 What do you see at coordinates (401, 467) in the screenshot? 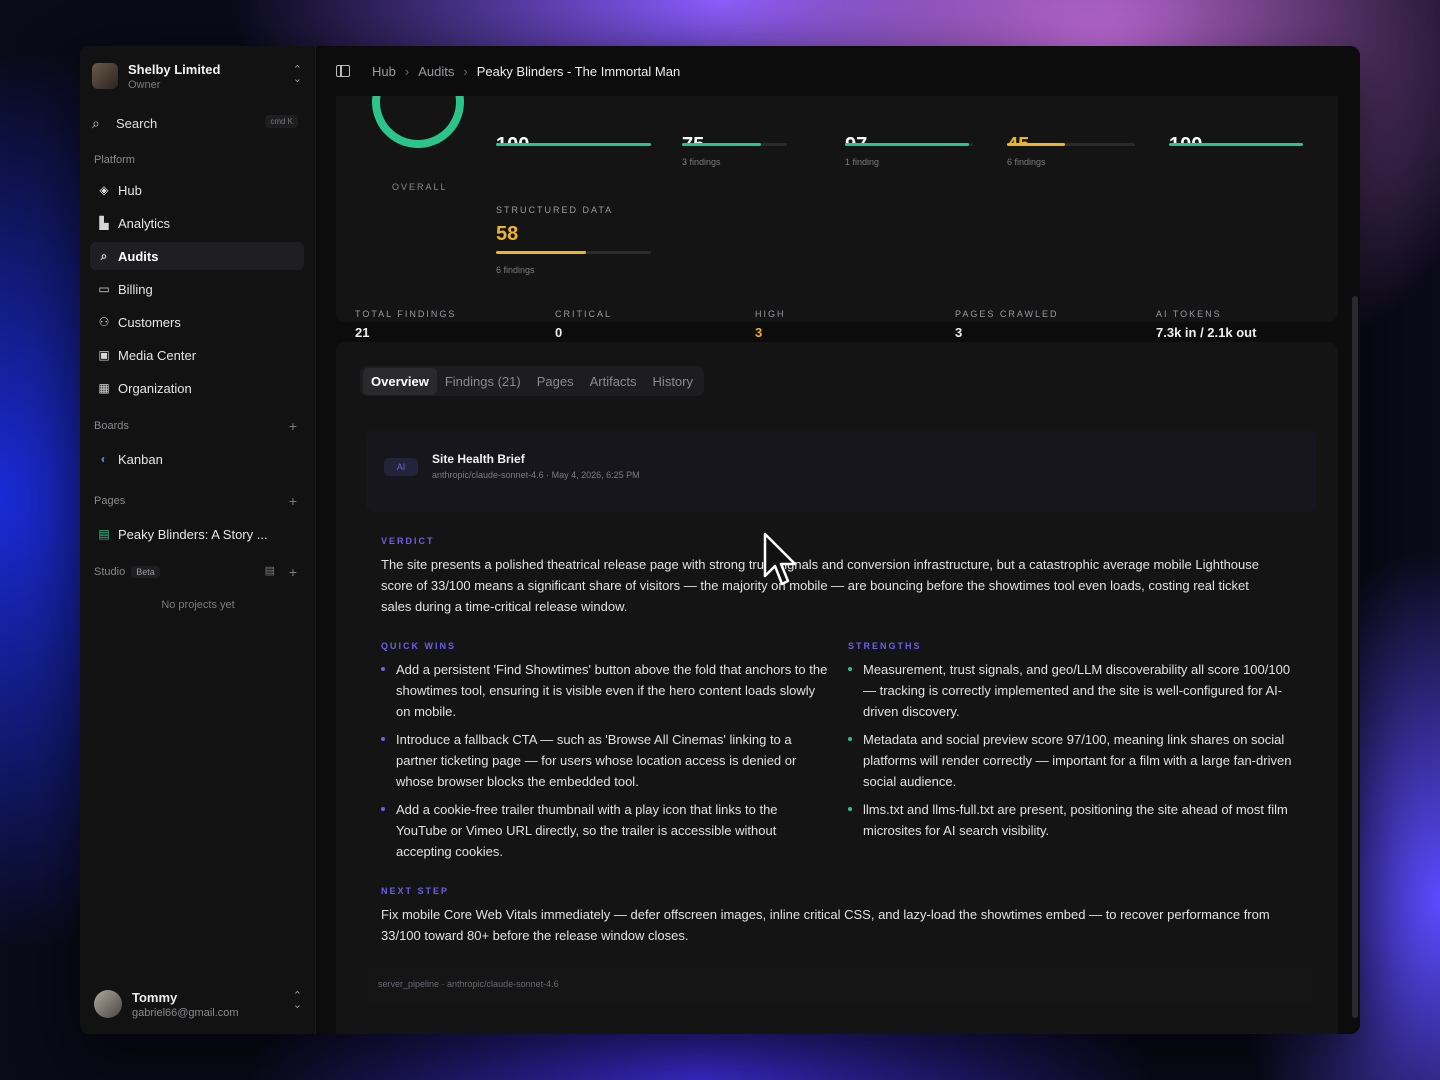
I see `ai-chip-label: AI` at bounding box center [401, 467].